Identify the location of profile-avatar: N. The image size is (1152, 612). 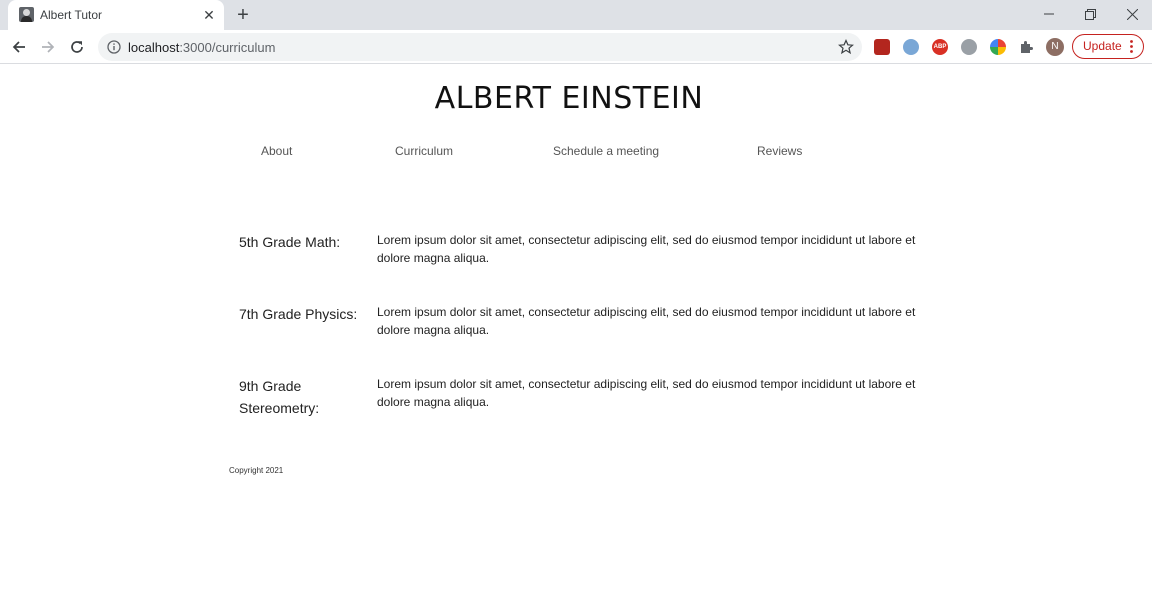
(1055, 47).